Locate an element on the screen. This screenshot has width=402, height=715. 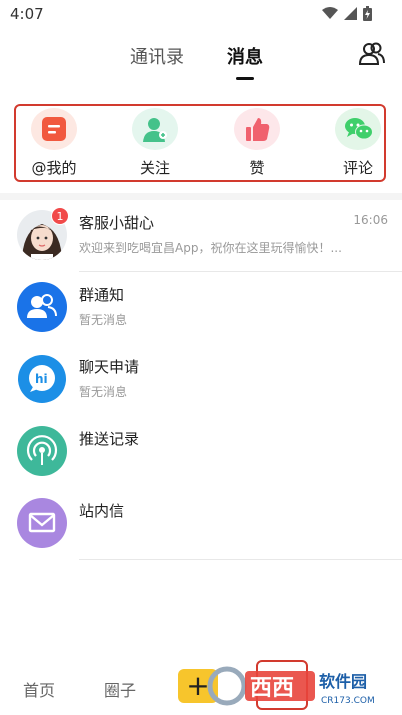
battery-icon is located at coordinates (367, 13).